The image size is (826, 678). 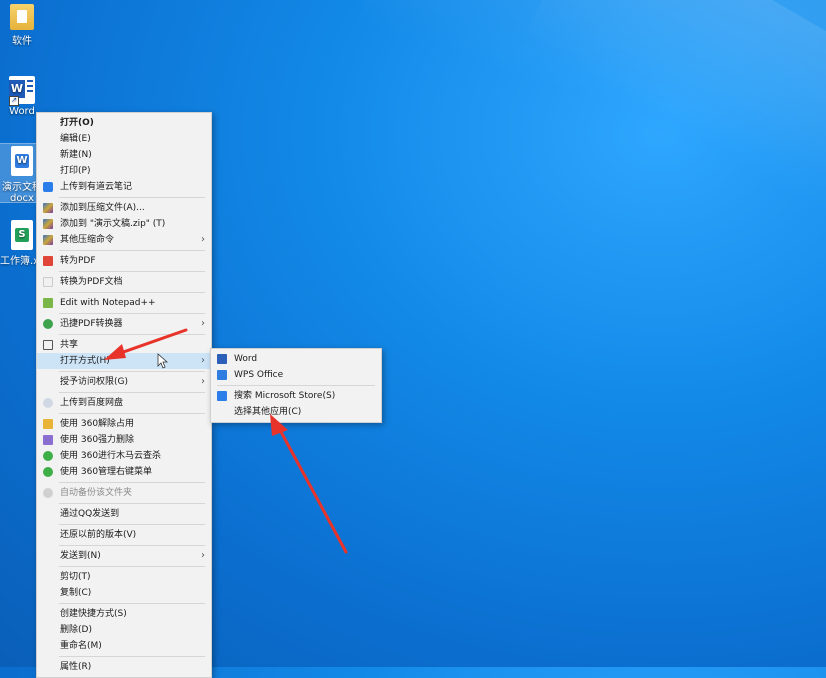 I want to click on menu-item-edit: 编辑(E), so click(x=124, y=139).